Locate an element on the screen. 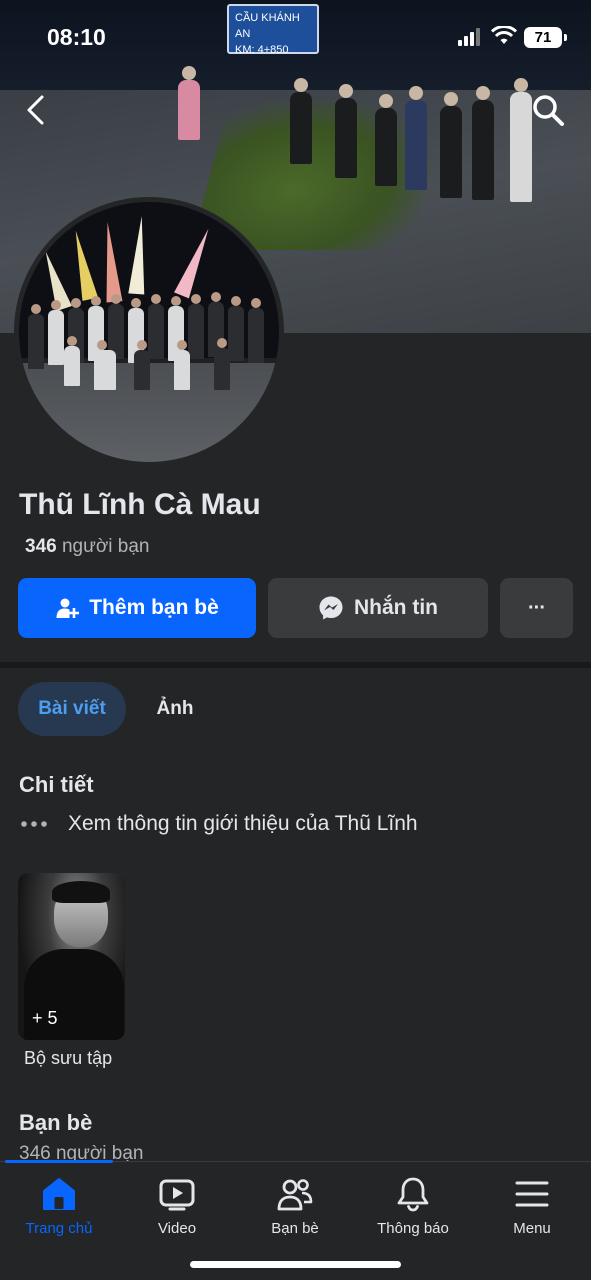  nav-menu: Menu is located at coordinates (532, 1206).